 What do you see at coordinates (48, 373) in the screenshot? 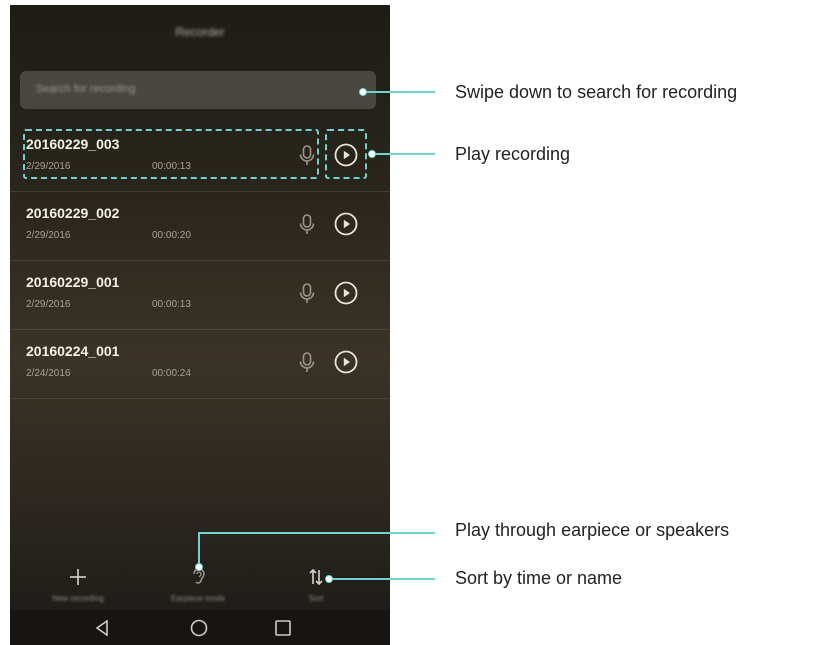
I see `recording-date: 2/24/2016` at bounding box center [48, 373].